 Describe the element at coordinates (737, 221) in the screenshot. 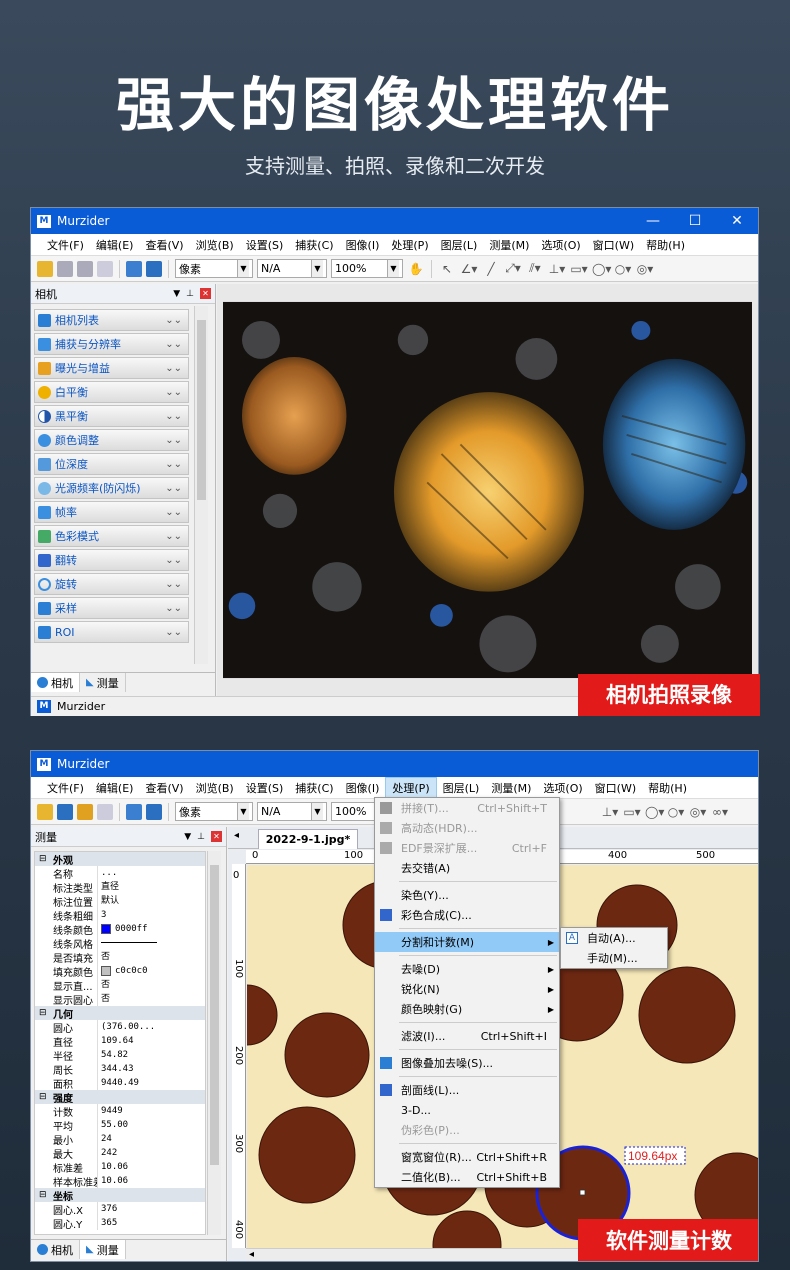

I see `close-button: ✕` at that location.